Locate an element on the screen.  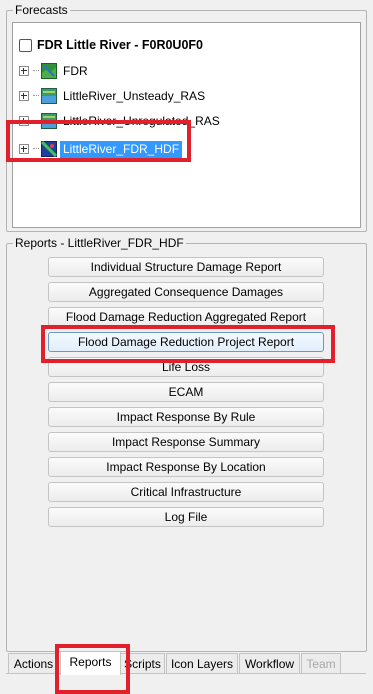
impact-response-by-location-button: Impact Response By Location is located at coordinates (186, 467).